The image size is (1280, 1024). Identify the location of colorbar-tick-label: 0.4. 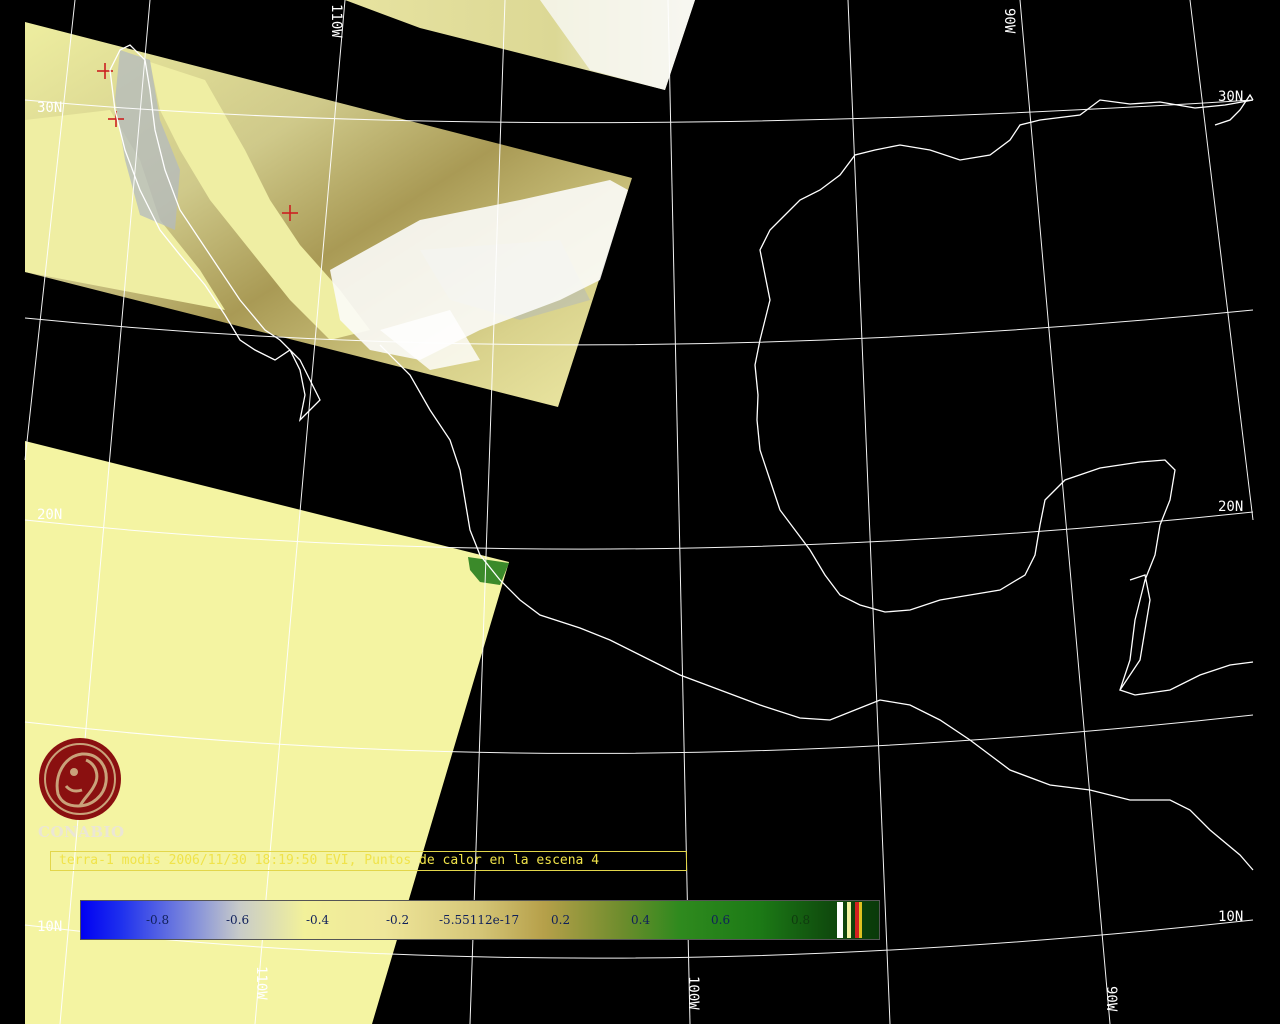
(641, 920).